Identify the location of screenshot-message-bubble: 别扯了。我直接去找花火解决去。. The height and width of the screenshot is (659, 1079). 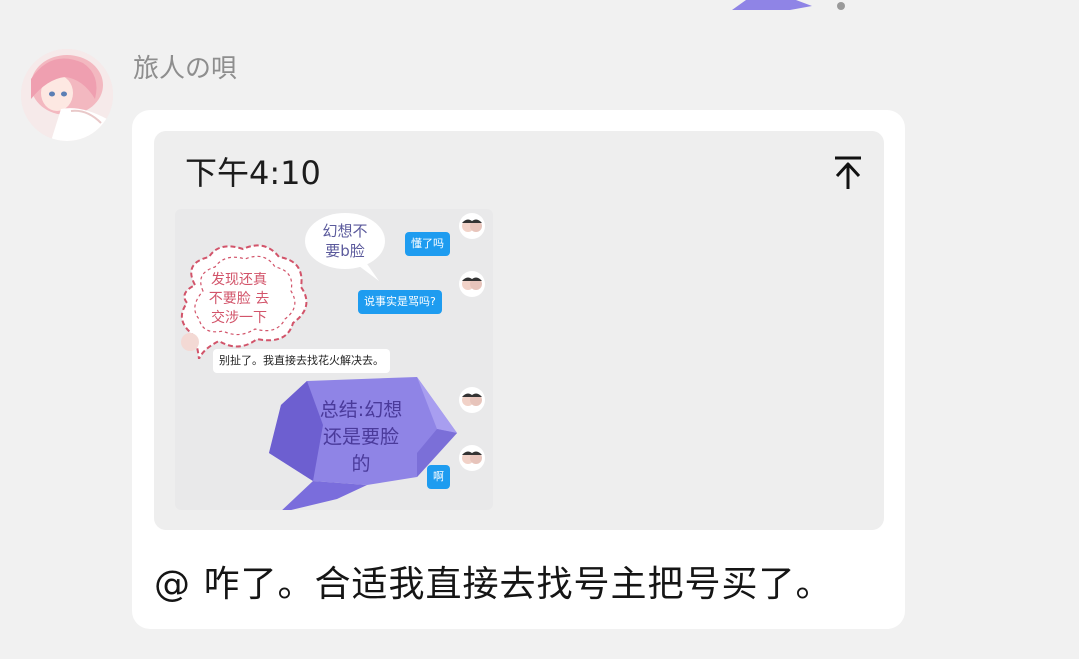
(301, 361).